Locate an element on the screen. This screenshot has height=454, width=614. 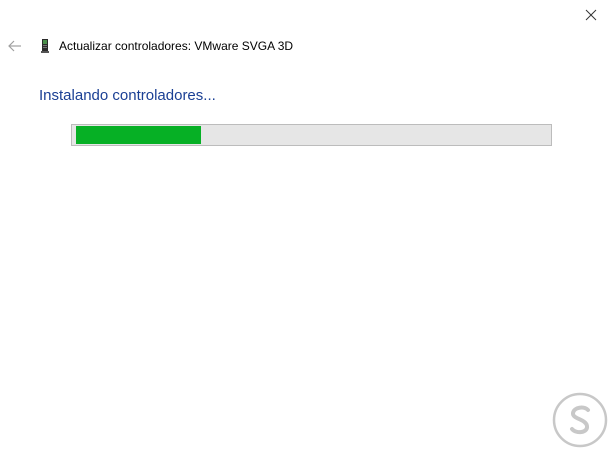
progress-bar is located at coordinates (311, 135).